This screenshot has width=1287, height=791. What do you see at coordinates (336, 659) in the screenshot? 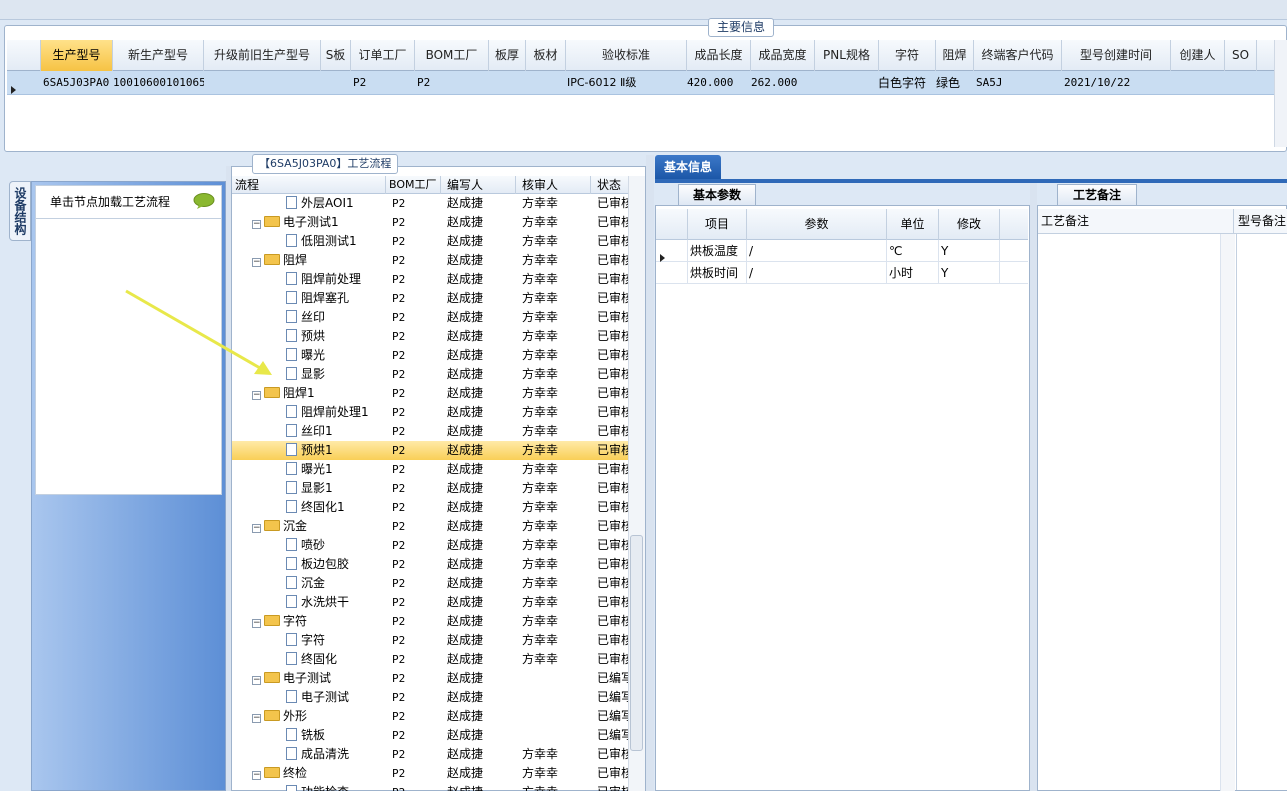
I see `tree-node-cell: 终固化` at bounding box center [336, 659].